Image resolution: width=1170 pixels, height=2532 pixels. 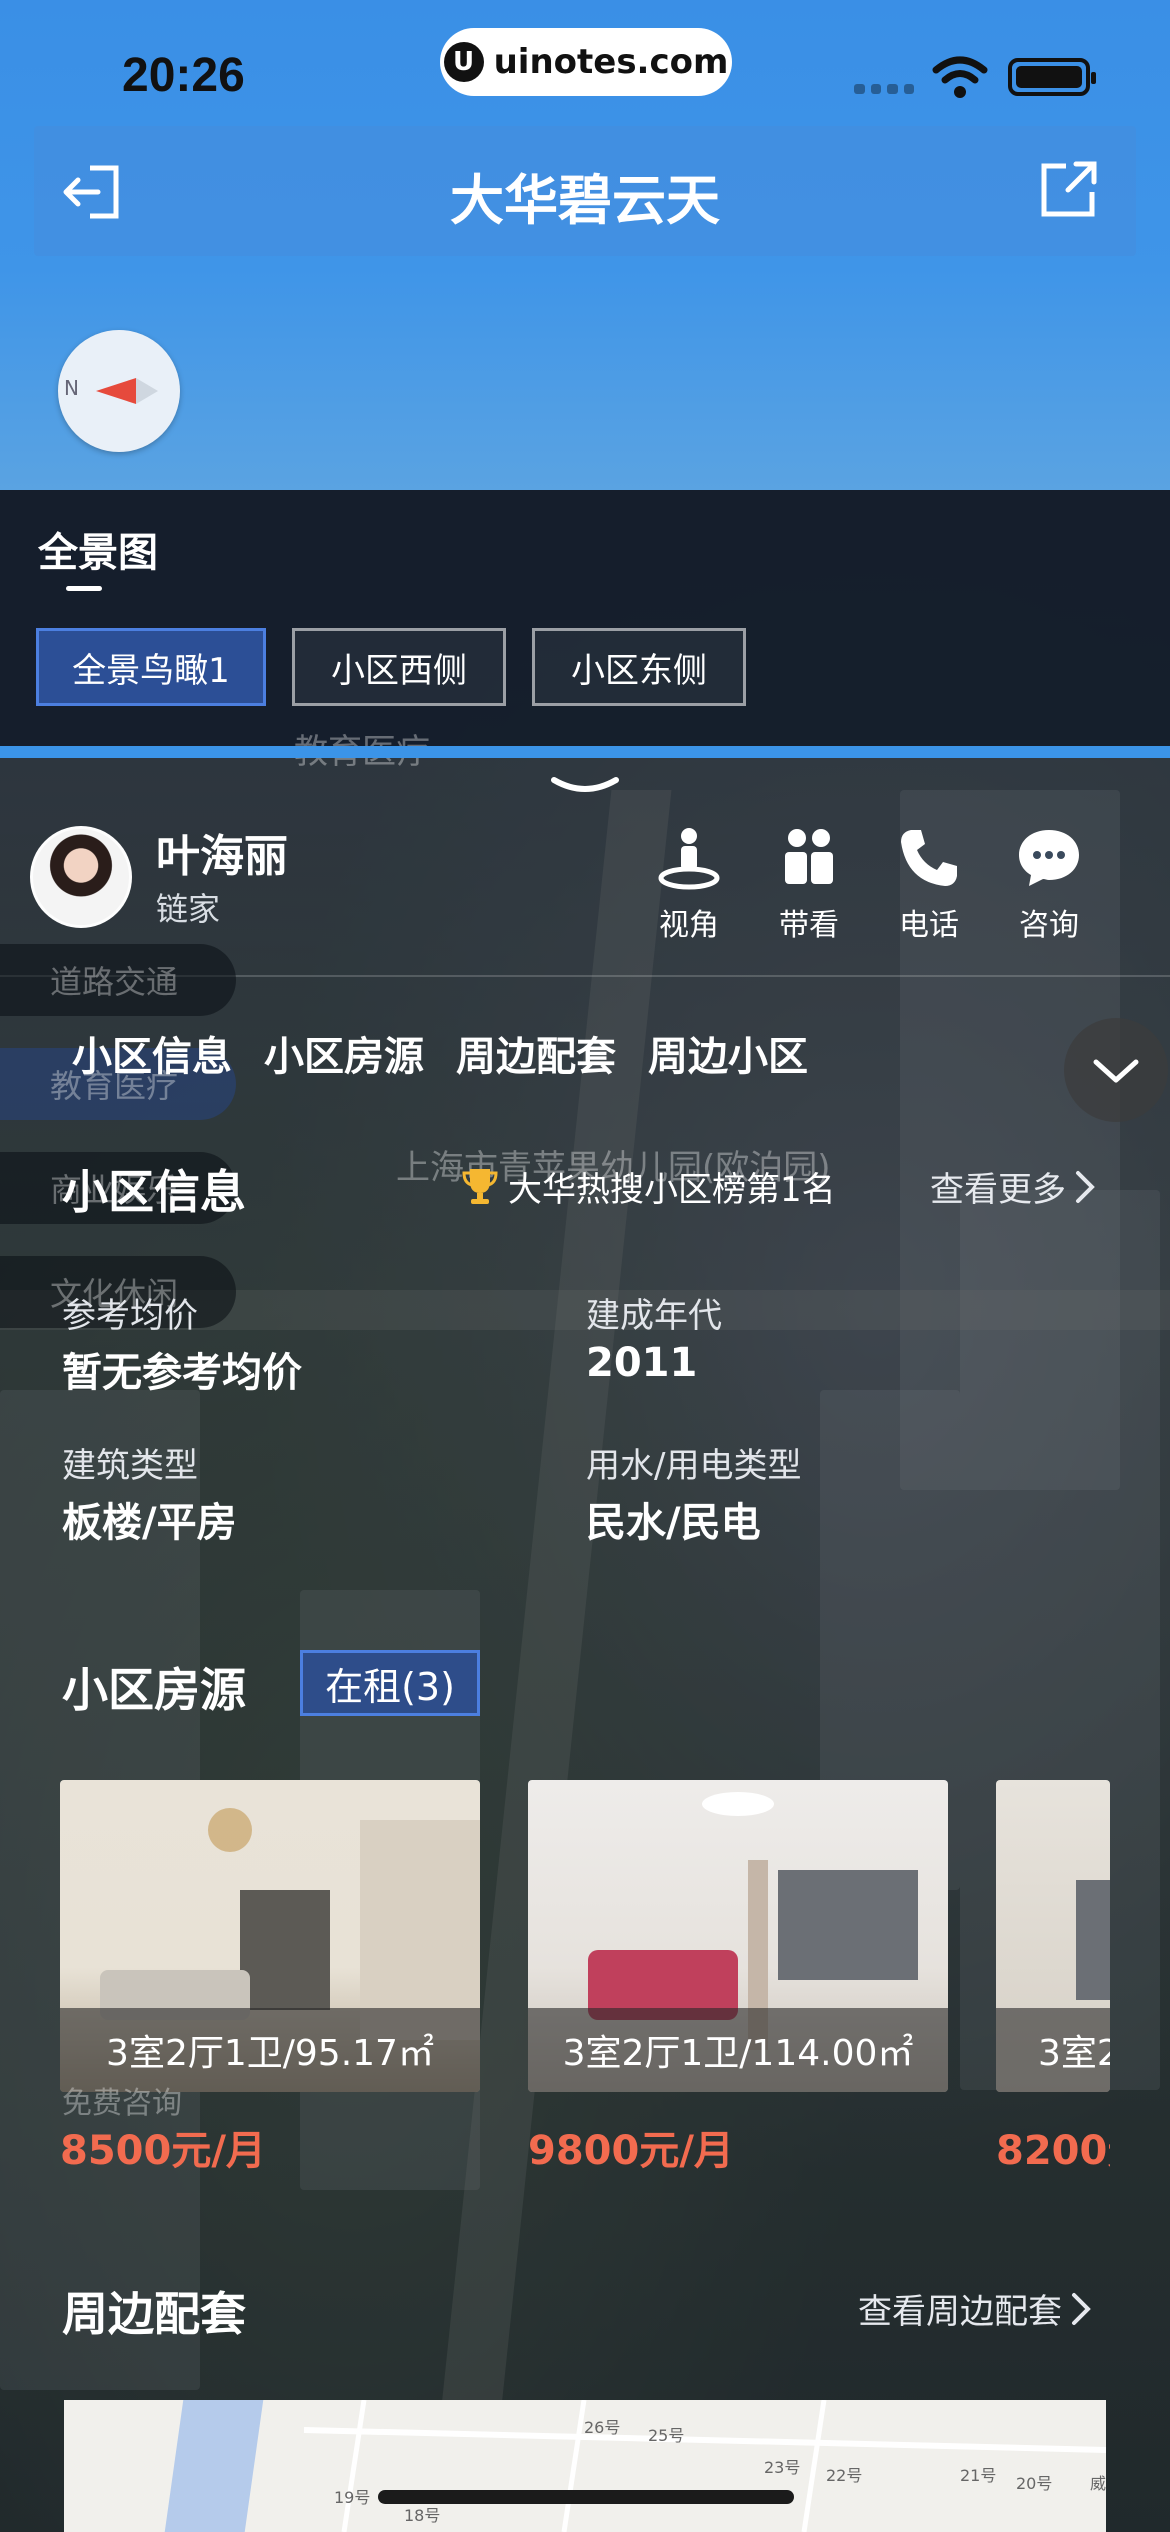 I want to click on listing-caption: 3室2厅1卫/114.00㎡, so click(x=738, y=2050).